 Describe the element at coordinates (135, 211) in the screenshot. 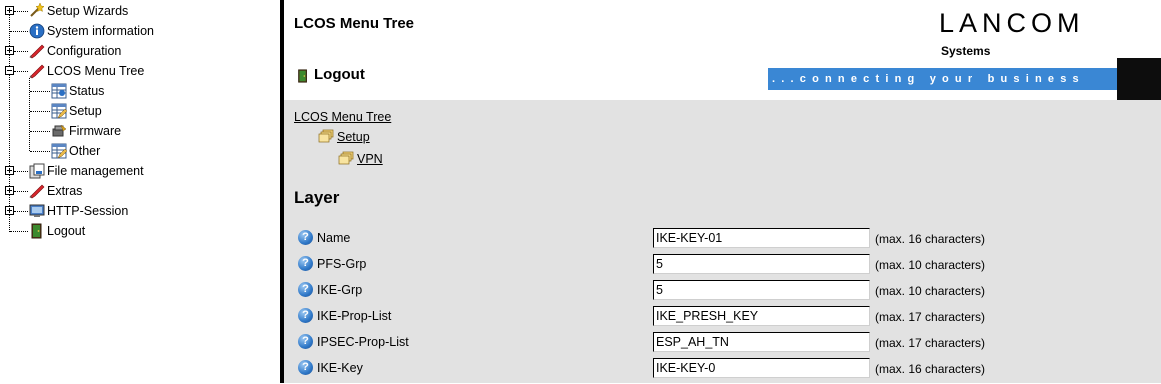

I see `tree-item-http-session: HTTP-Session` at that location.